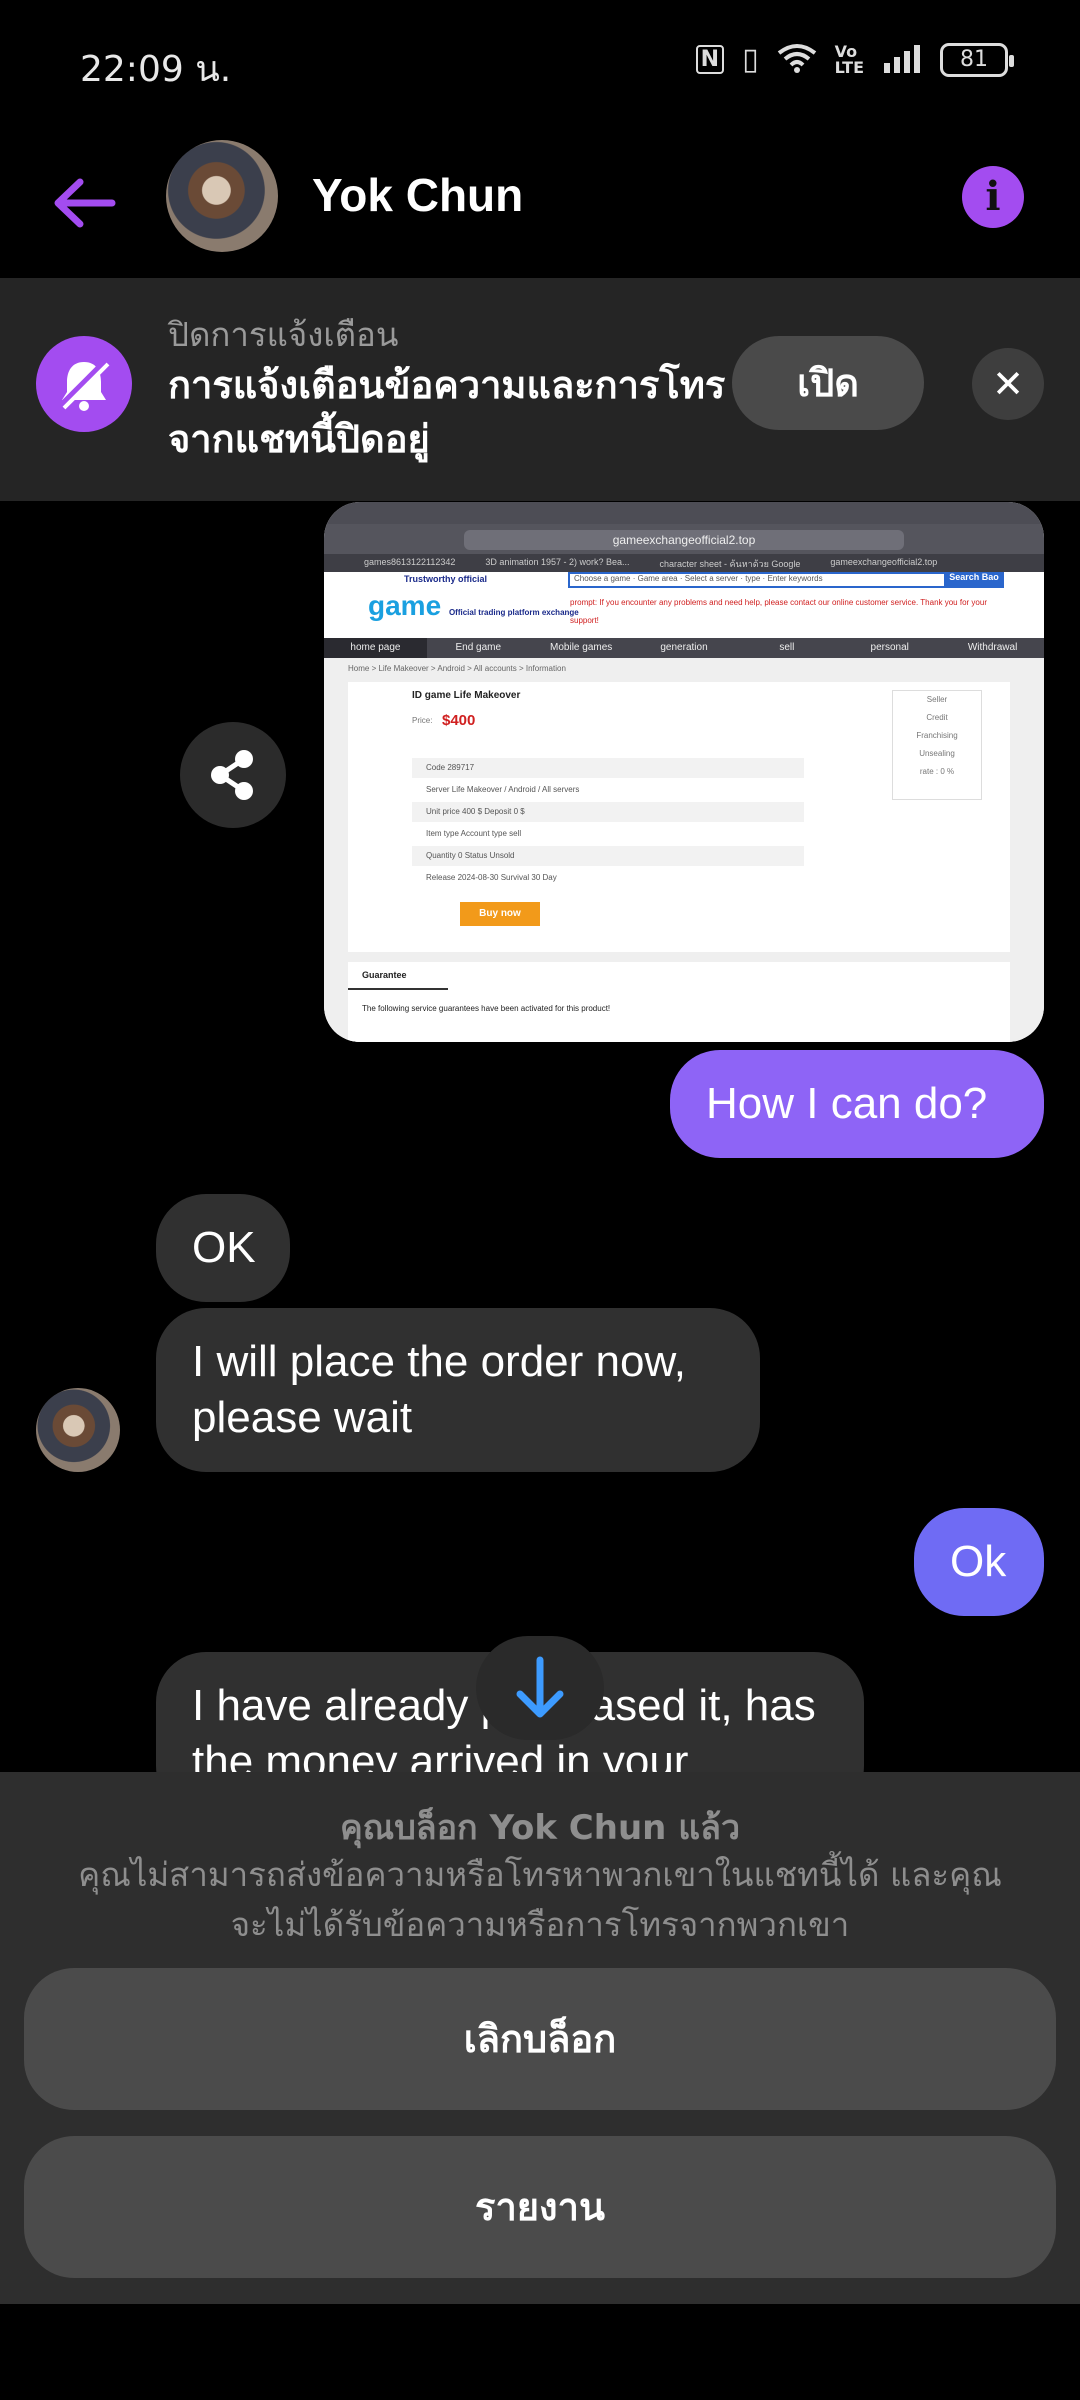 The width and height of the screenshot is (1080, 2400). What do you see at coordinates (787, 647) in the screenshot?
I see `shot-nav-item: sell` at bounding box center [787, 647].